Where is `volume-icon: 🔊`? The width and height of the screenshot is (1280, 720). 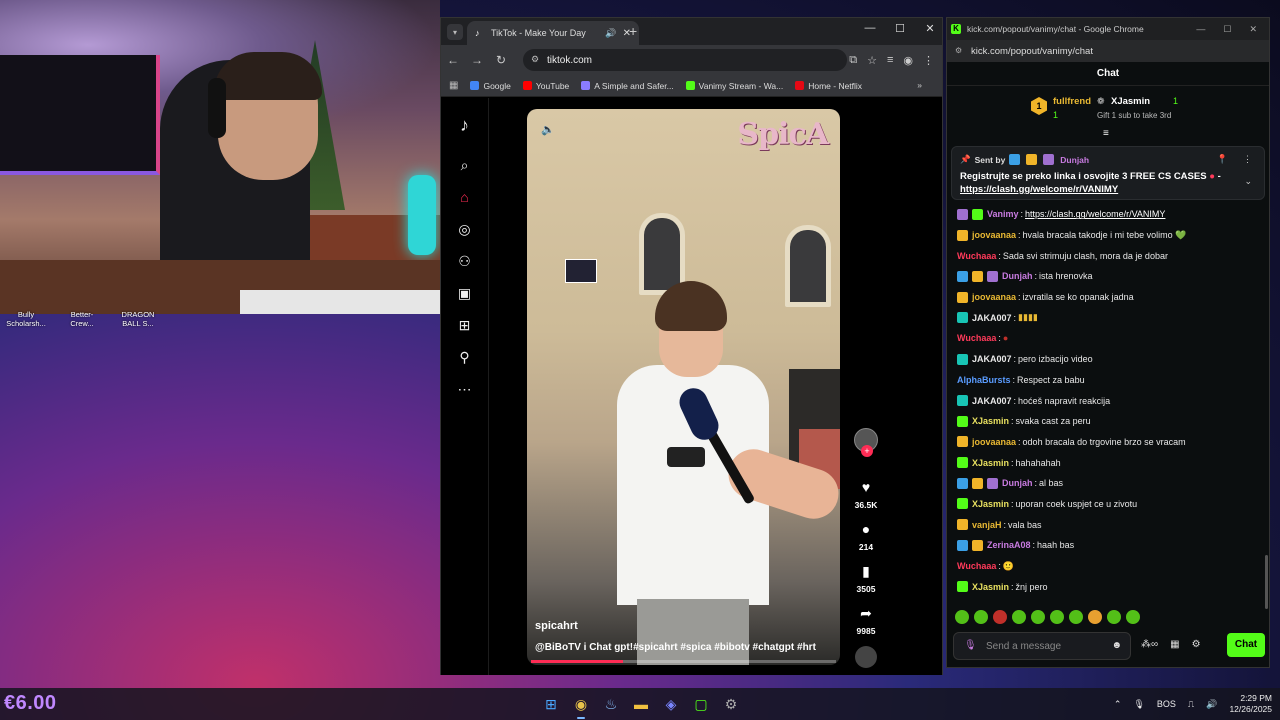
volume-icon: 🔊 is located at coordinates (1211, 704).